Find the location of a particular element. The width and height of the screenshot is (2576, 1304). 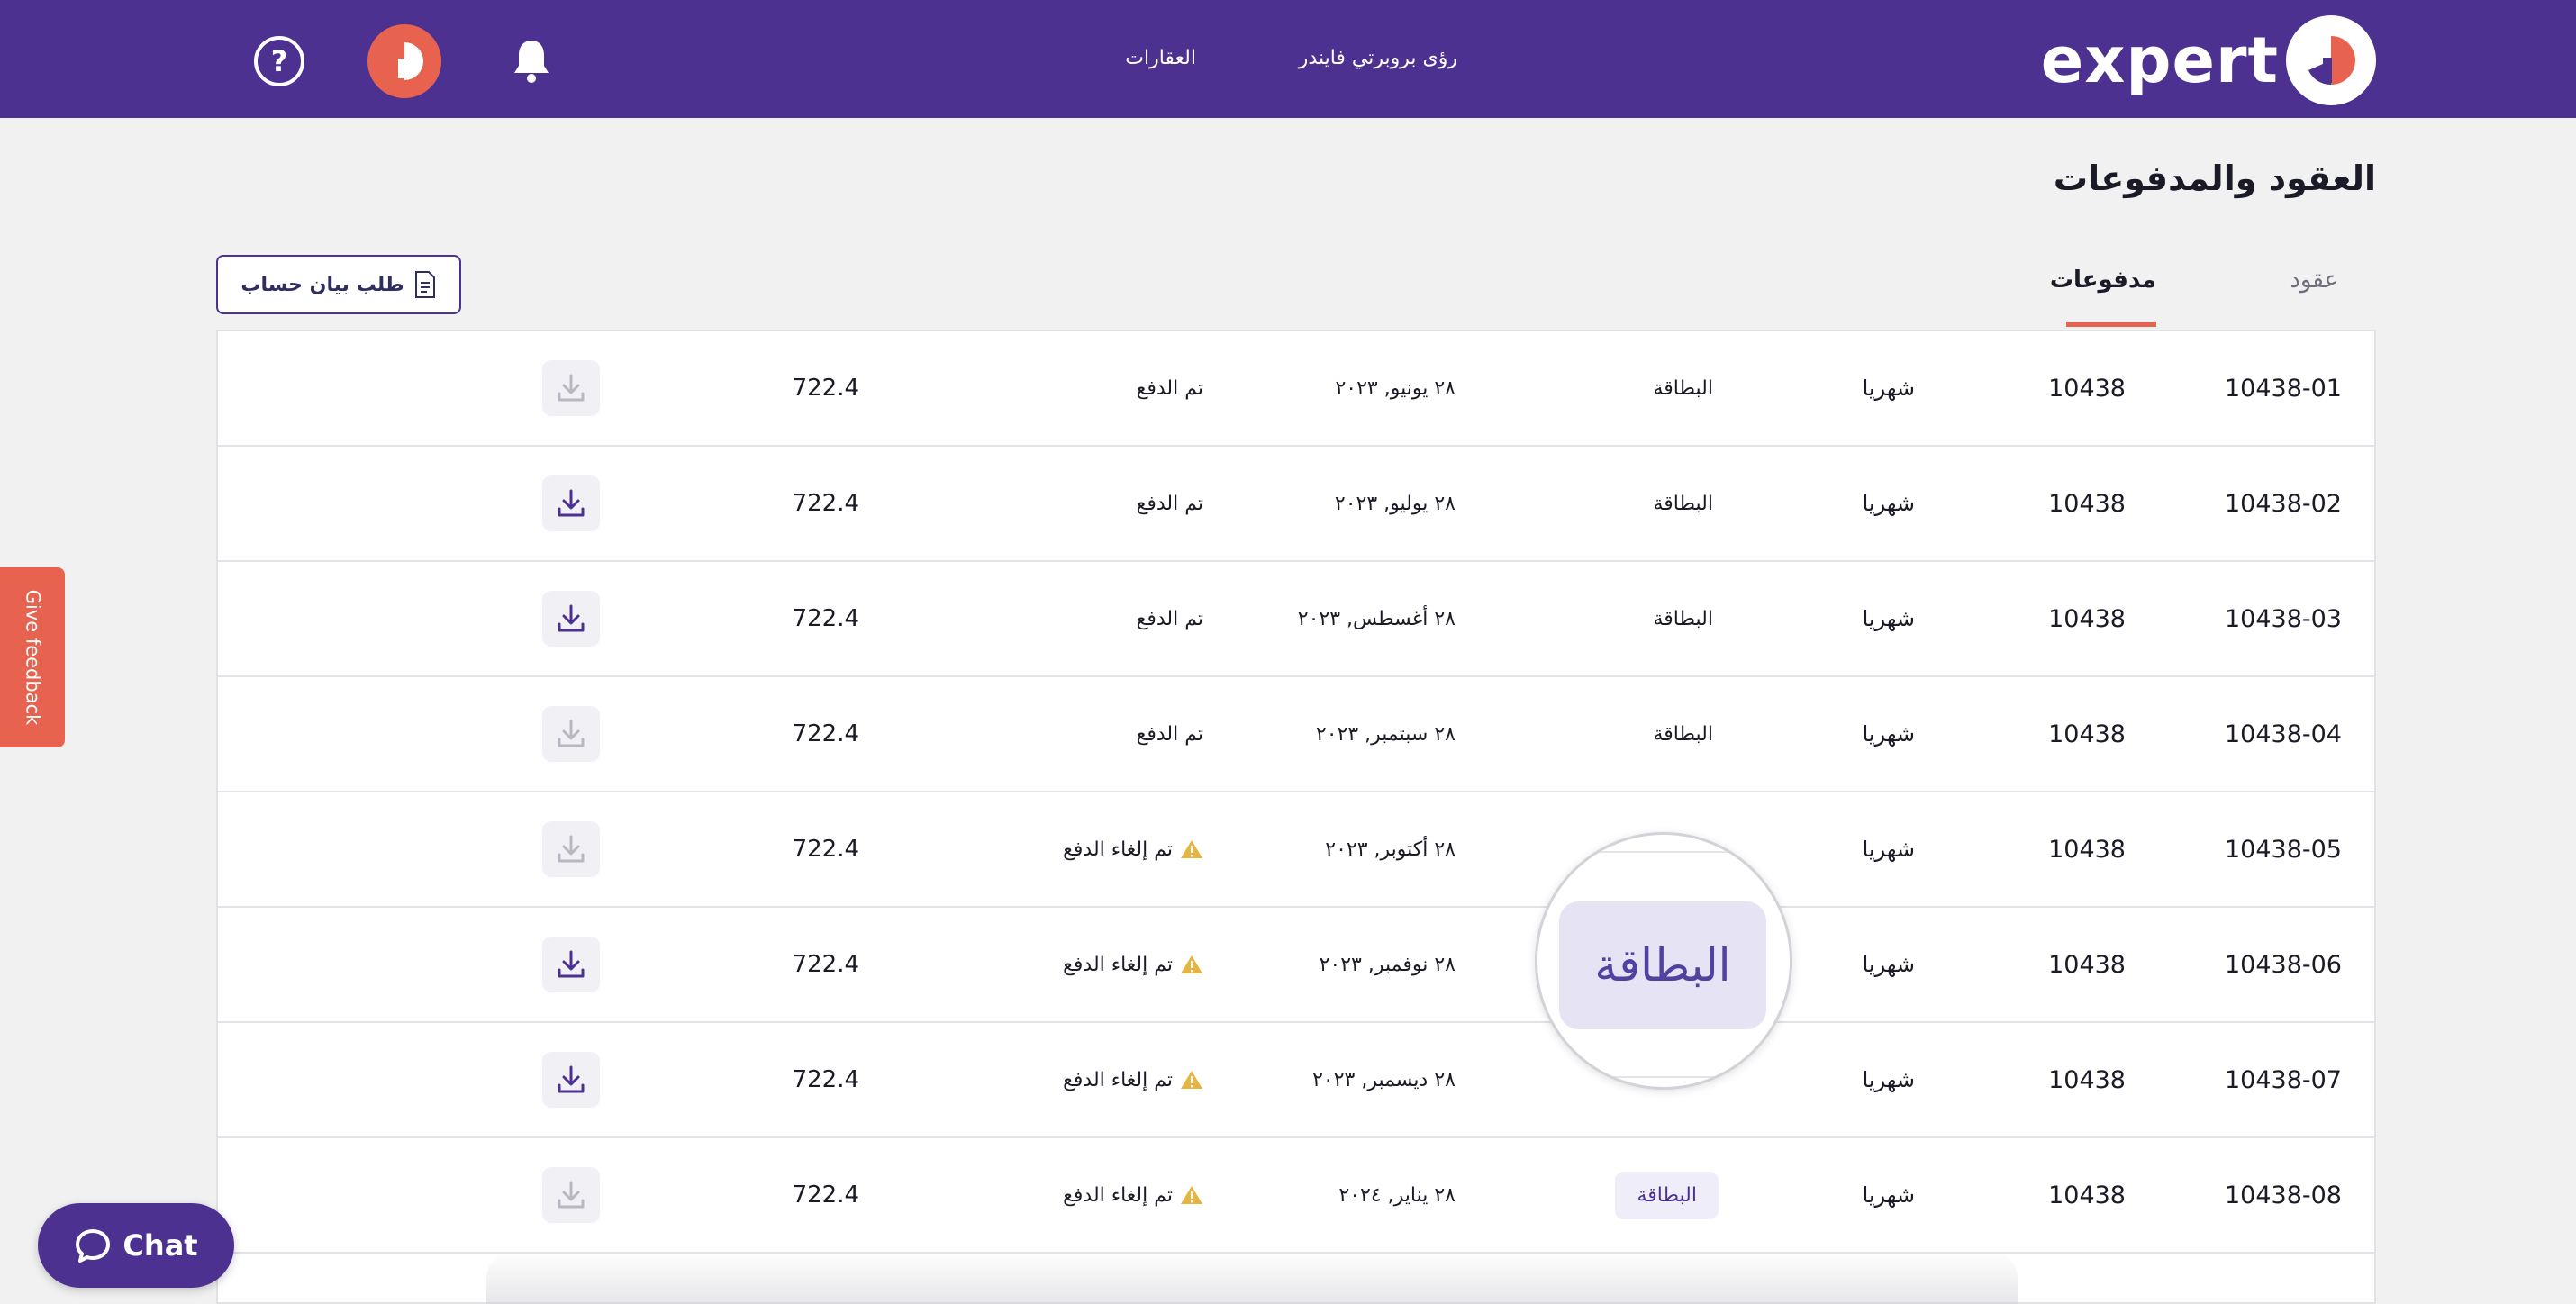

request-statement-button: طلب بيان حساب is located at coordinates (339, 284).